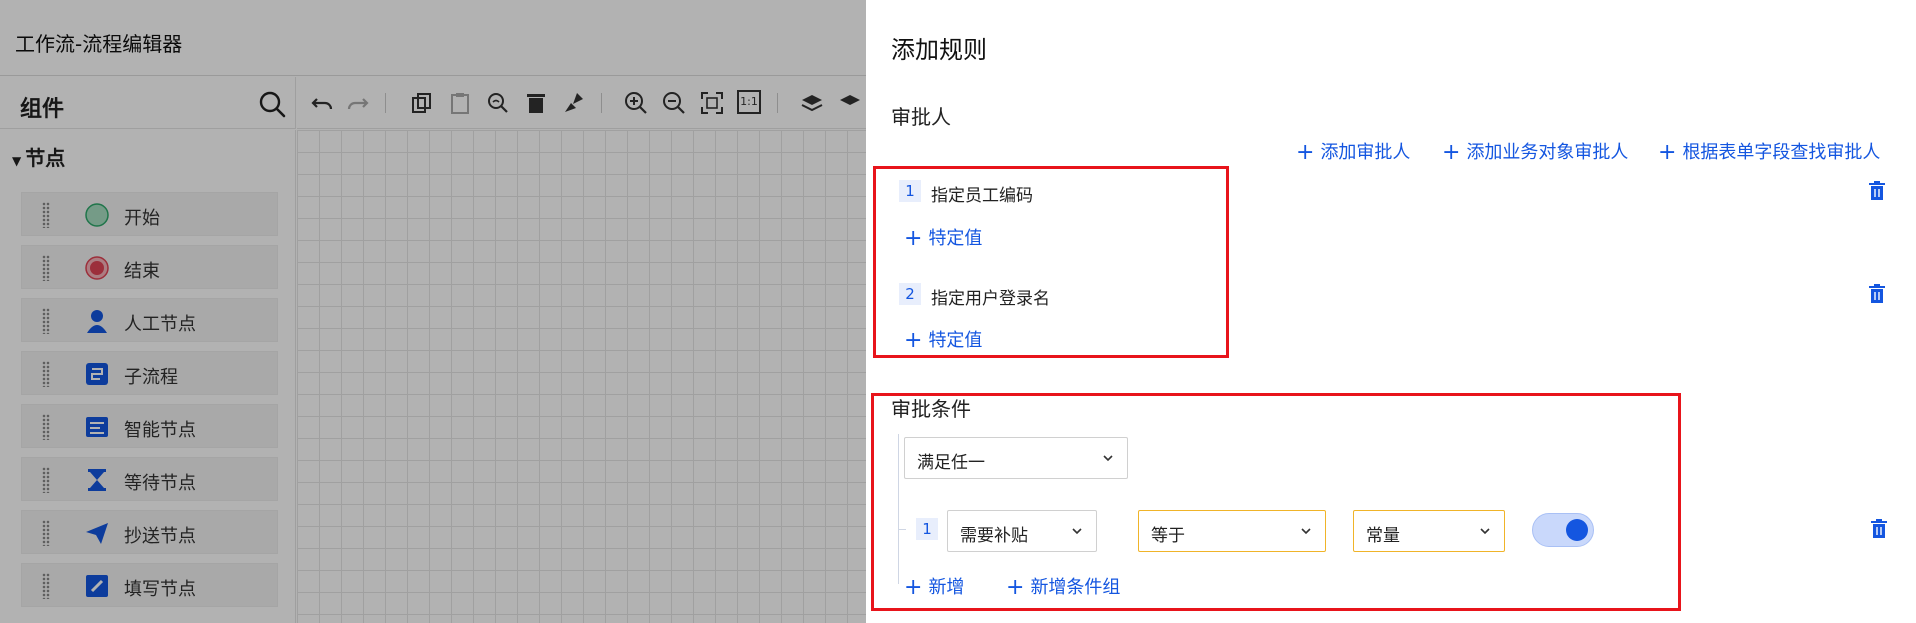 The width and height of the screenshot is (1916, 623). I want to click on add-approver-label: 添加审批人, so click(1365, 152).